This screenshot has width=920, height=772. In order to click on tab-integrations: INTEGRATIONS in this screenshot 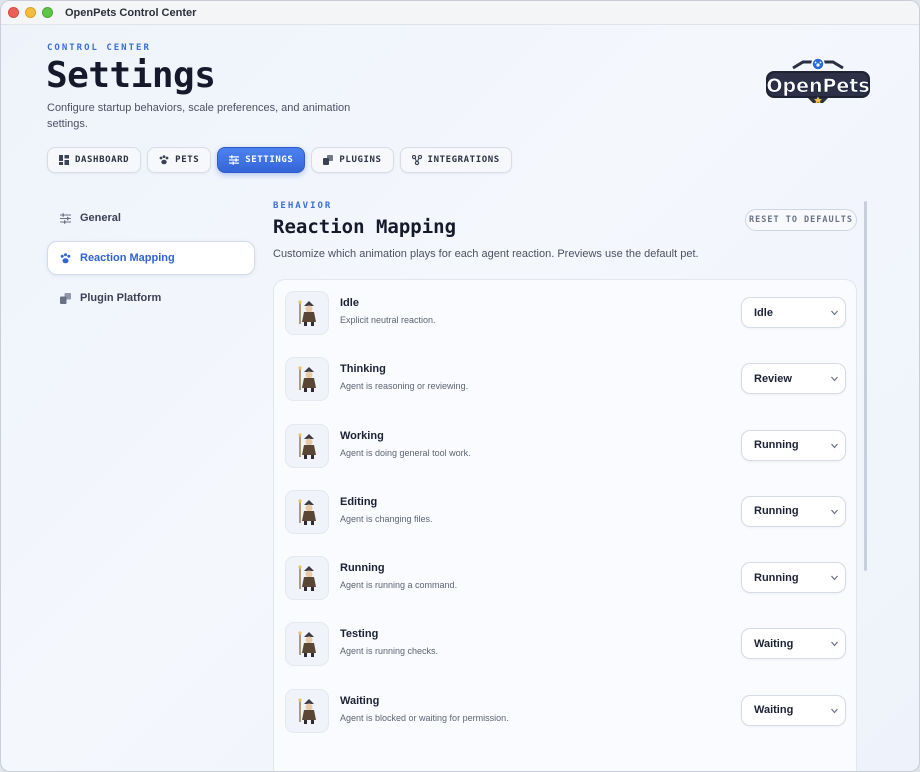, I will do `click(455, 160)`.